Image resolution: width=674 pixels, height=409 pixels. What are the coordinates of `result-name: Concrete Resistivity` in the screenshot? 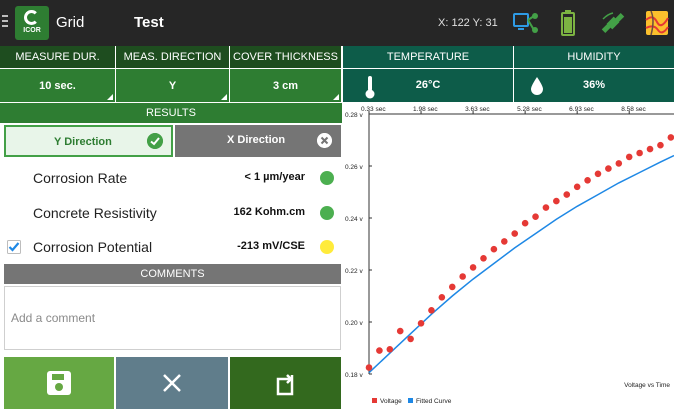 It's located at (95, 213).